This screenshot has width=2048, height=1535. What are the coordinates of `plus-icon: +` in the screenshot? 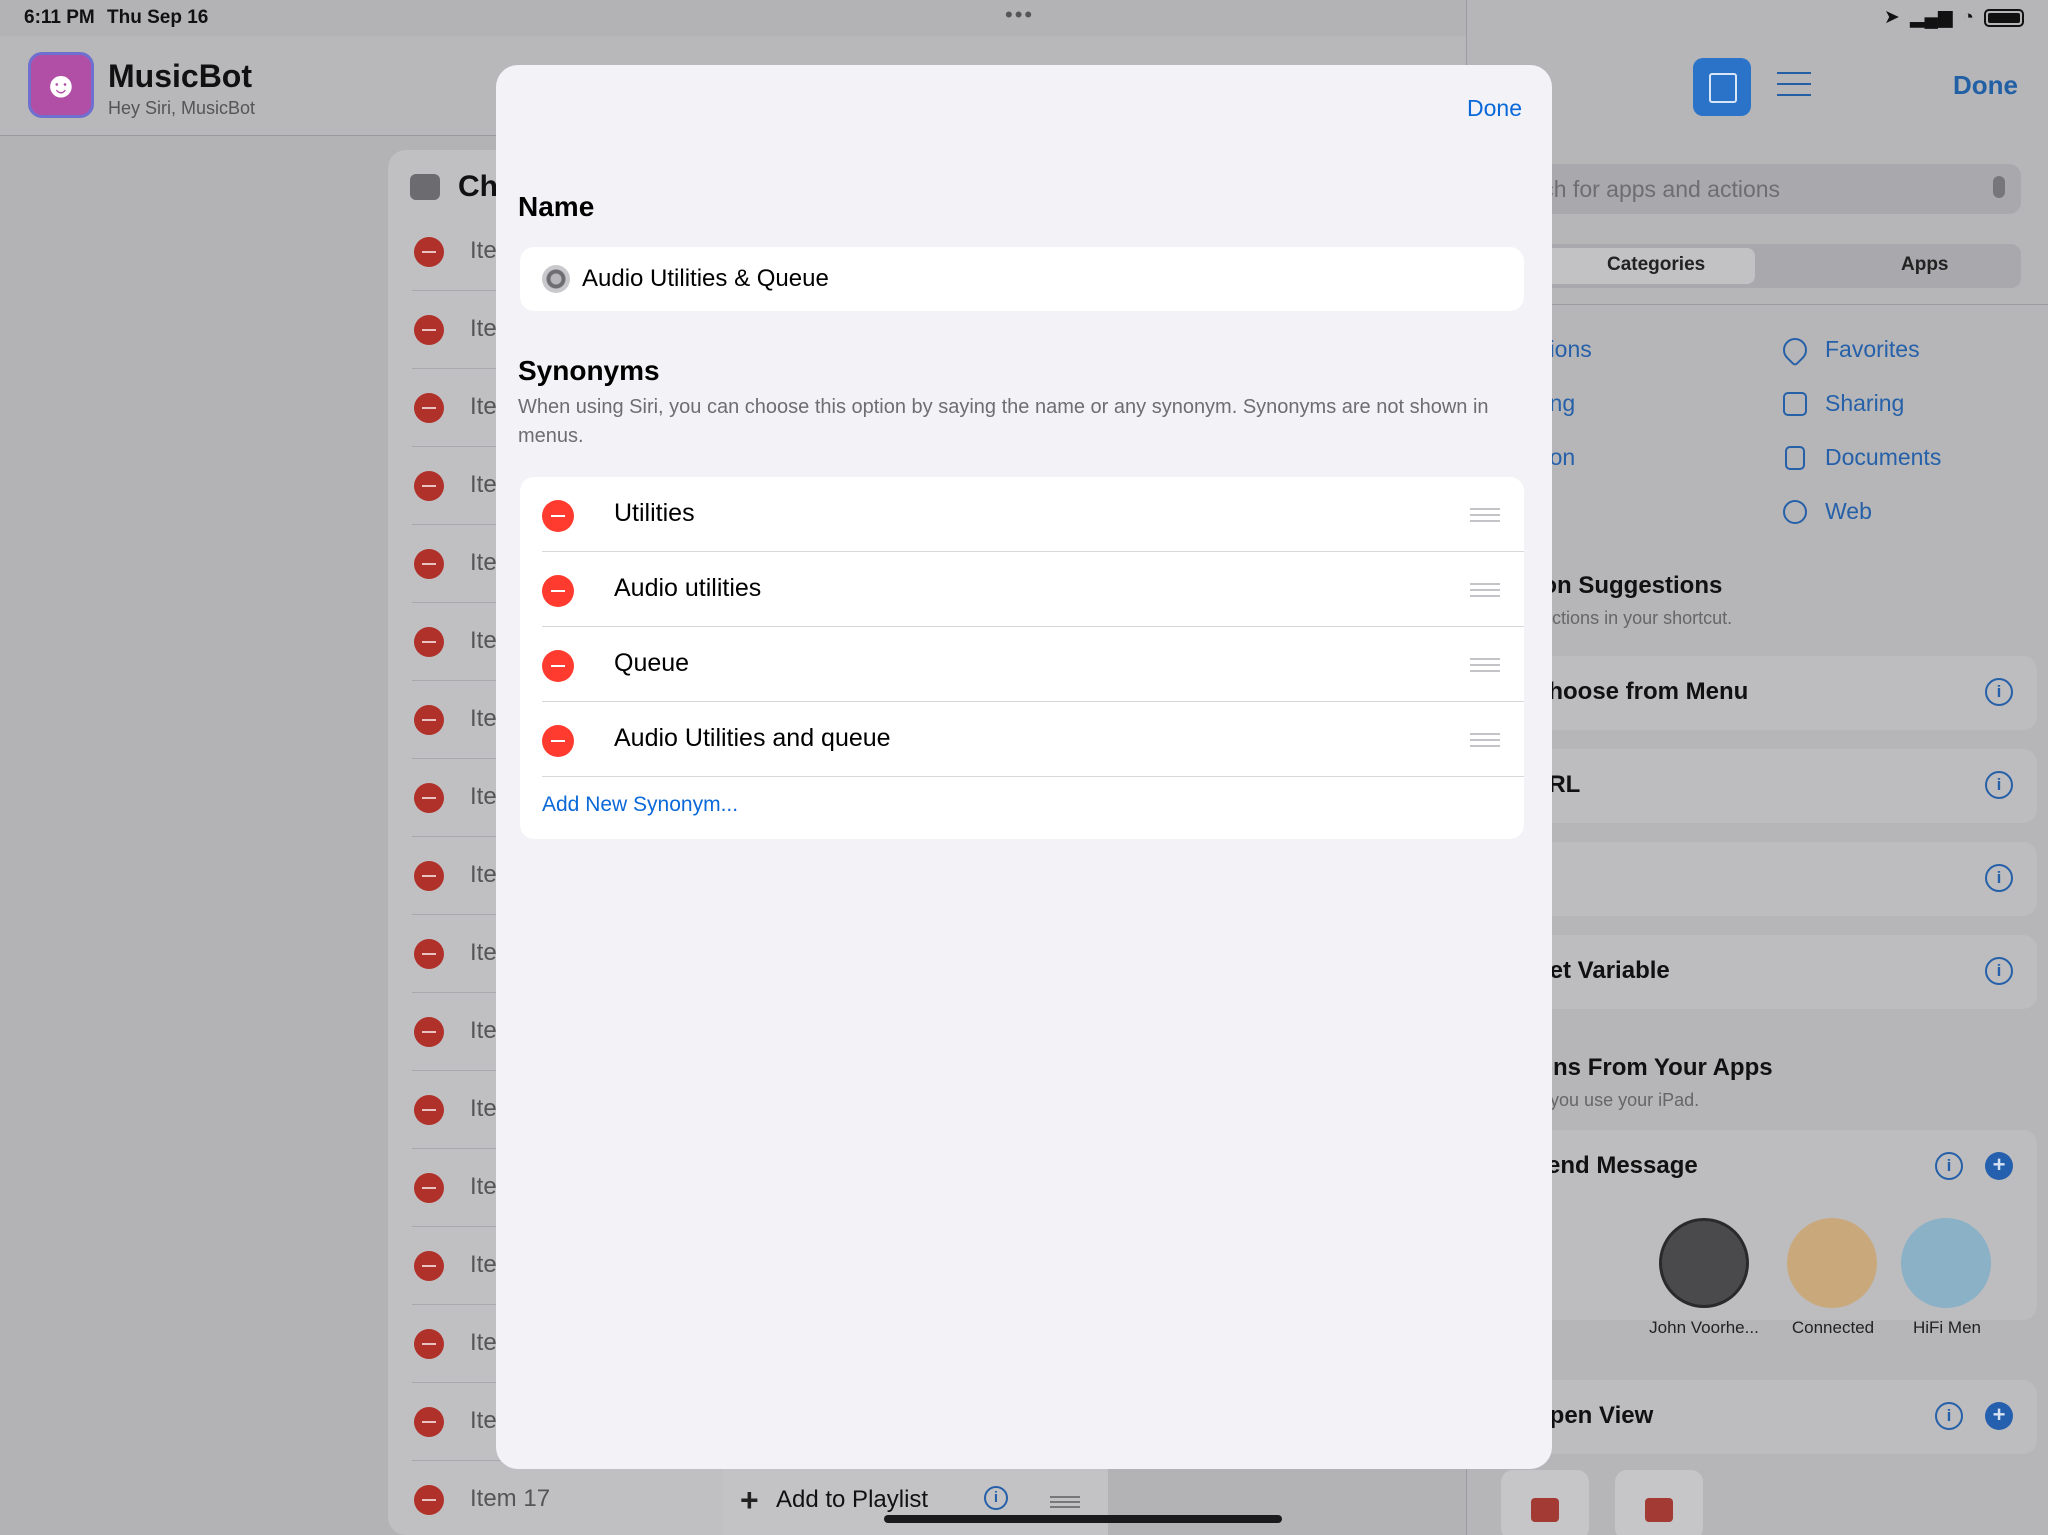 It's located at (749, 1500).